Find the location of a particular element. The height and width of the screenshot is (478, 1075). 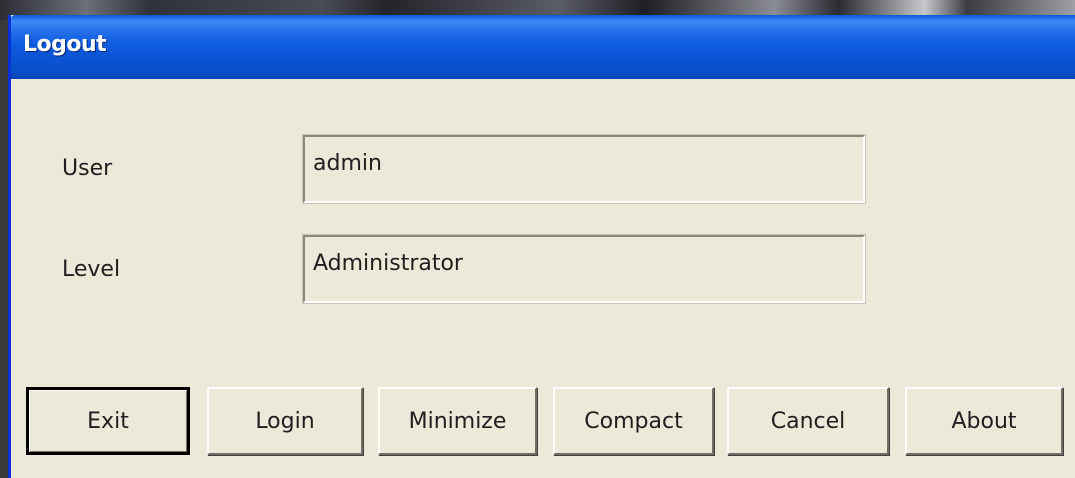

compact-button: Compact is located at coordinates (633, 421).